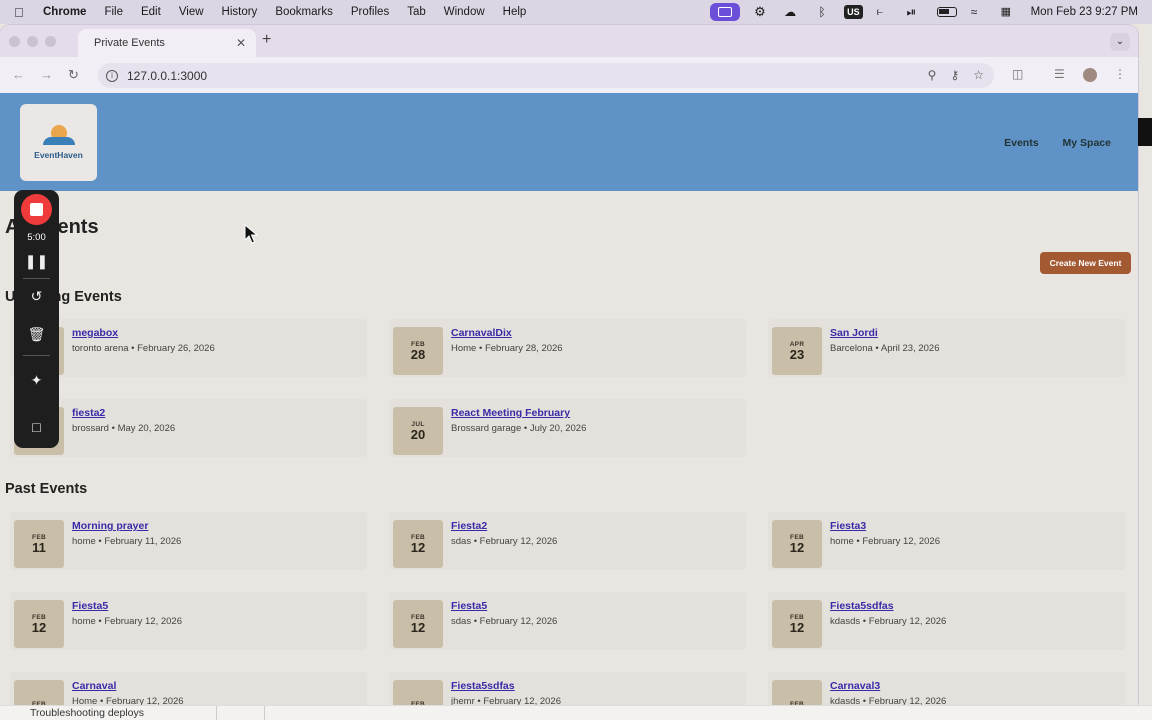 The height and width of the screenshot is (720, 1152). What do you see at coordinates (127, 621) in the screenshot?
I see `event-location-date: home • February 12, 2026` at bounding box center [127, 621].